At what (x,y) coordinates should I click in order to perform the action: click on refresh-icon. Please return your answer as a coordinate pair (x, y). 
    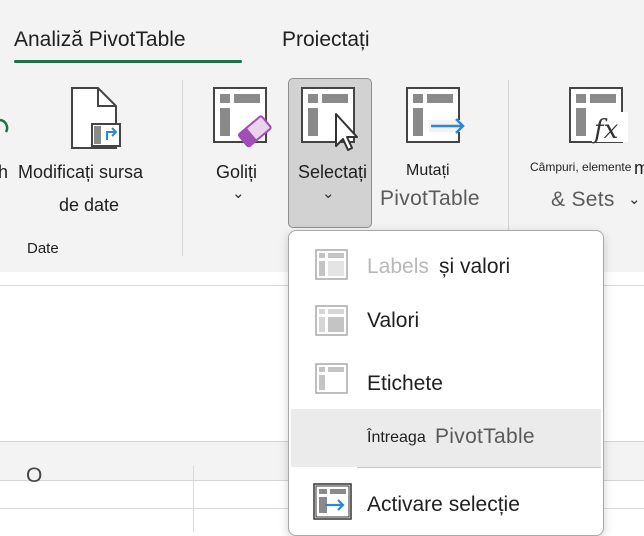
    Looking at the image, I should click on (5, 131).